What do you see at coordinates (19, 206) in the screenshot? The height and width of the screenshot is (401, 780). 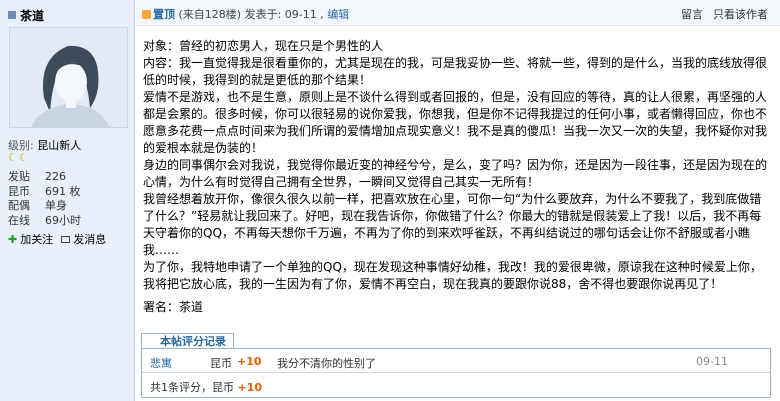 I see `stat-key: 配偶` at bounding box center [19, 206].